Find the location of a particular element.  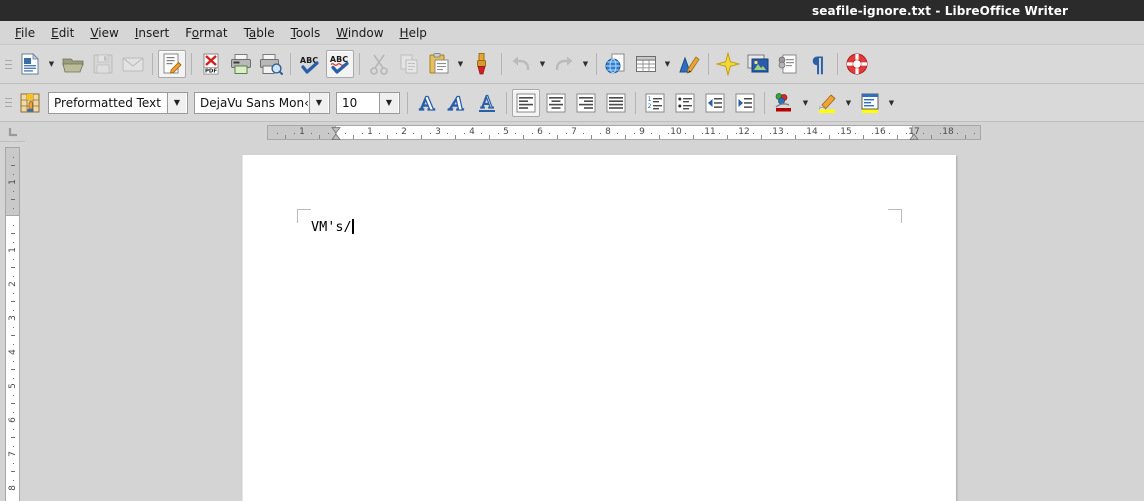

menu-tools: Tools is located at coordinates (306, 33).